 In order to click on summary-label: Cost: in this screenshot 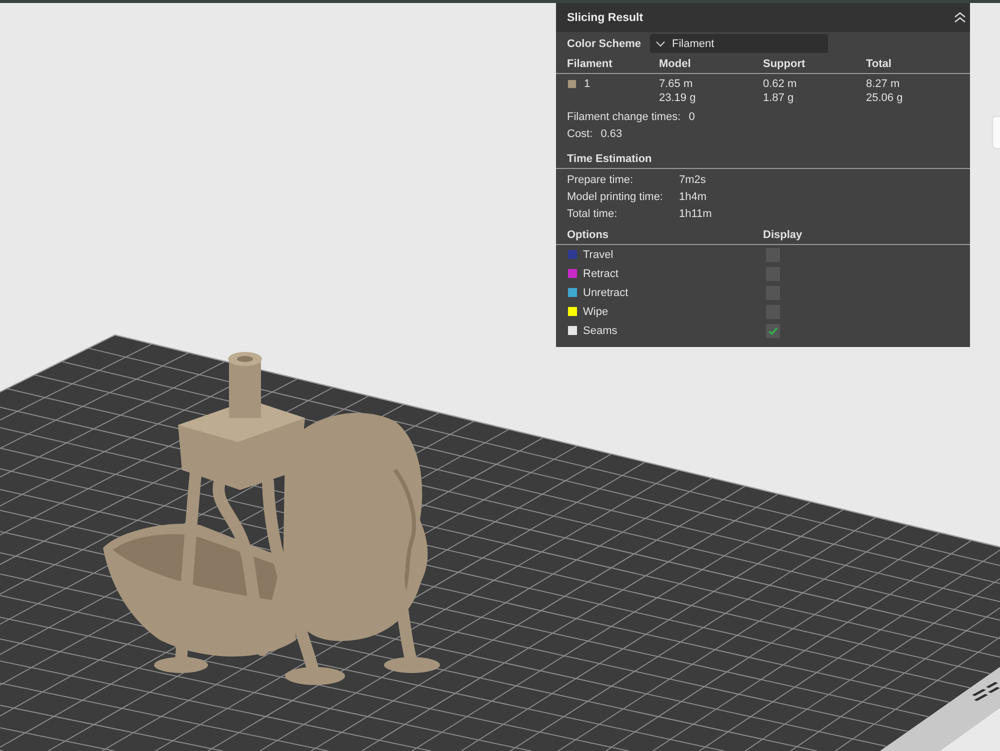, I will do `click(580, 133)`.